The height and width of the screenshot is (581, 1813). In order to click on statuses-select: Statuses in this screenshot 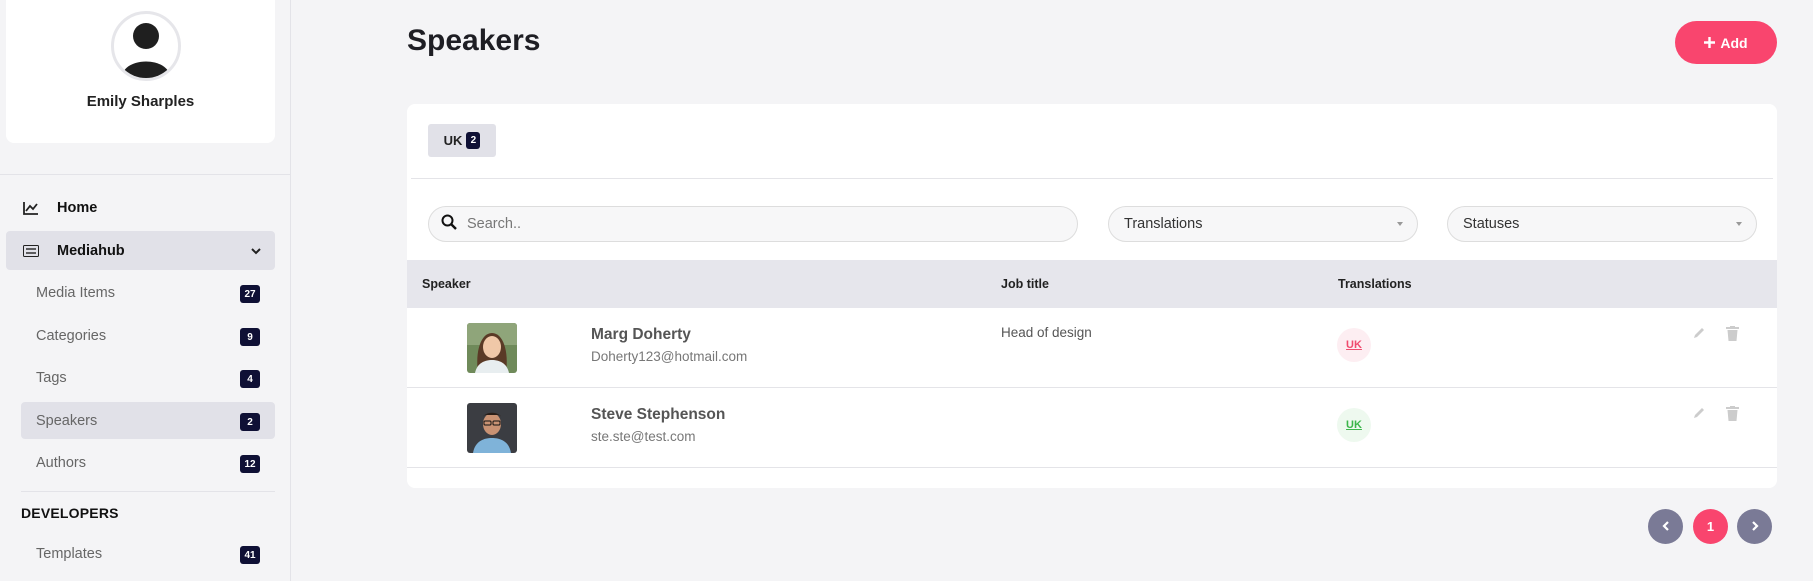, I will do `click(1602, 224)`.